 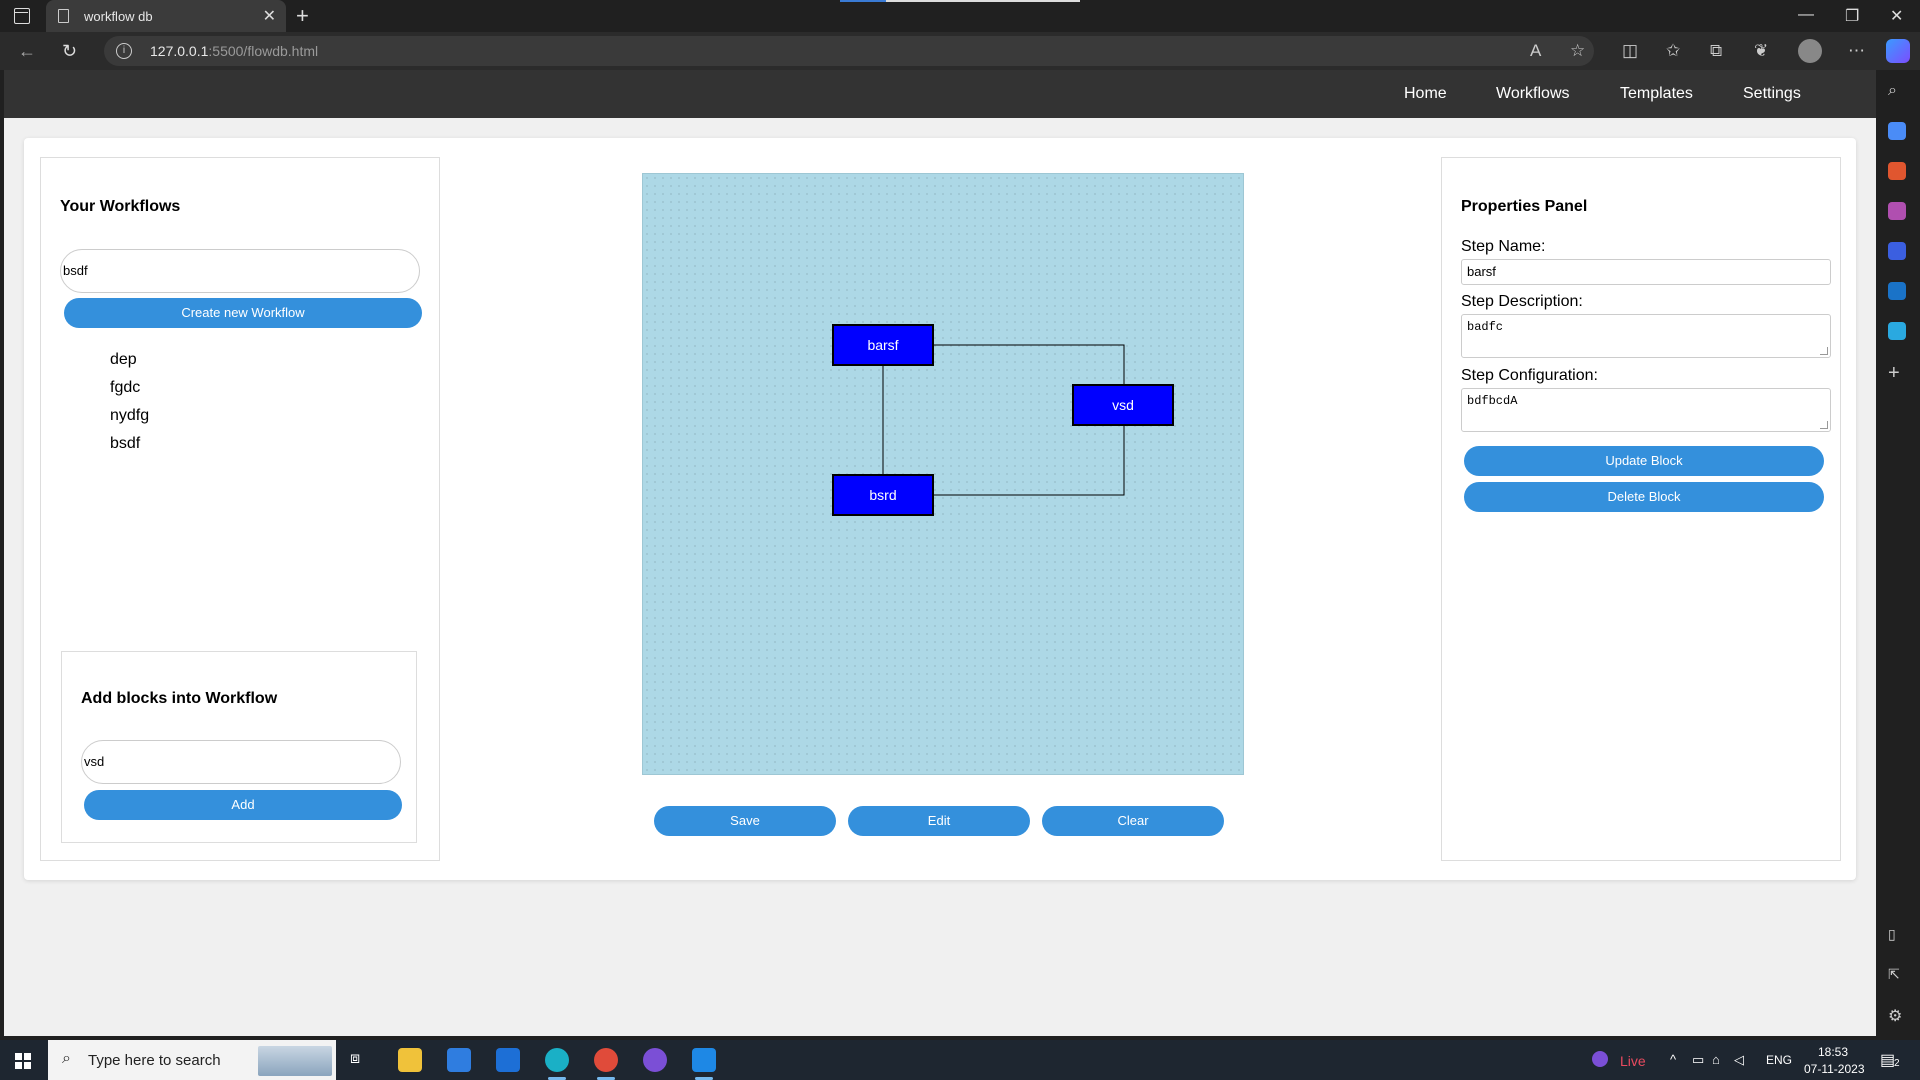 What do you see at coordinates (302, 16) in the screenshot?
I see `new-tab-icon: +` at bounding box center [302, 16].